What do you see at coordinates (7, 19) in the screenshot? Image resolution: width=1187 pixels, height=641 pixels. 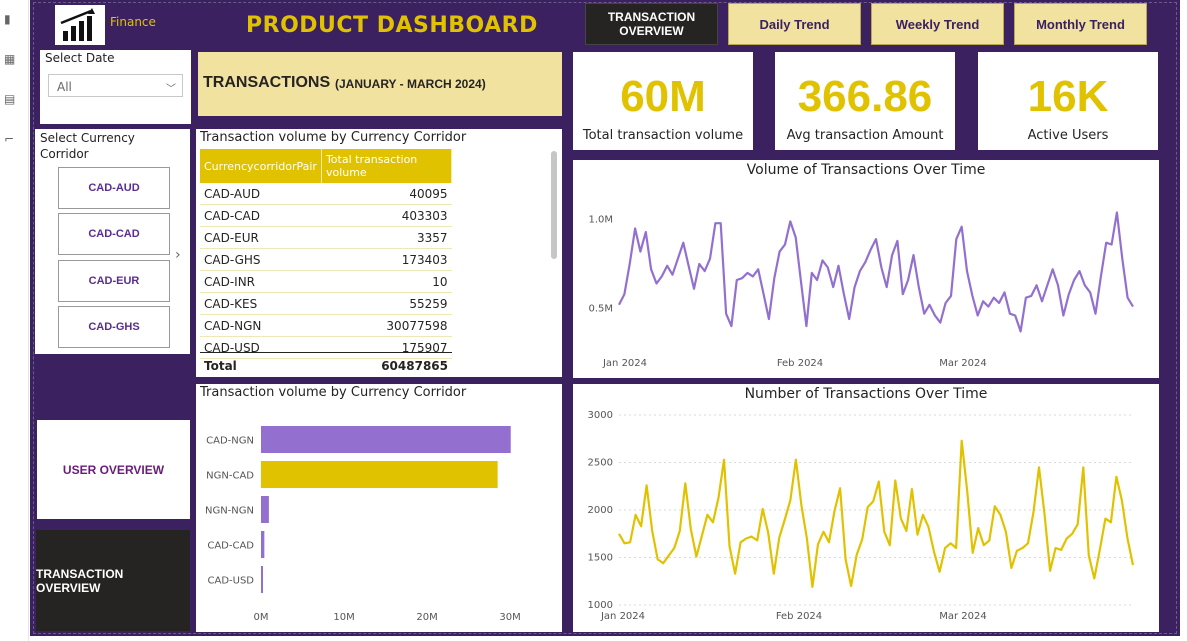 I see `report-view-icon: ▮` at bounding box center [7, 19].